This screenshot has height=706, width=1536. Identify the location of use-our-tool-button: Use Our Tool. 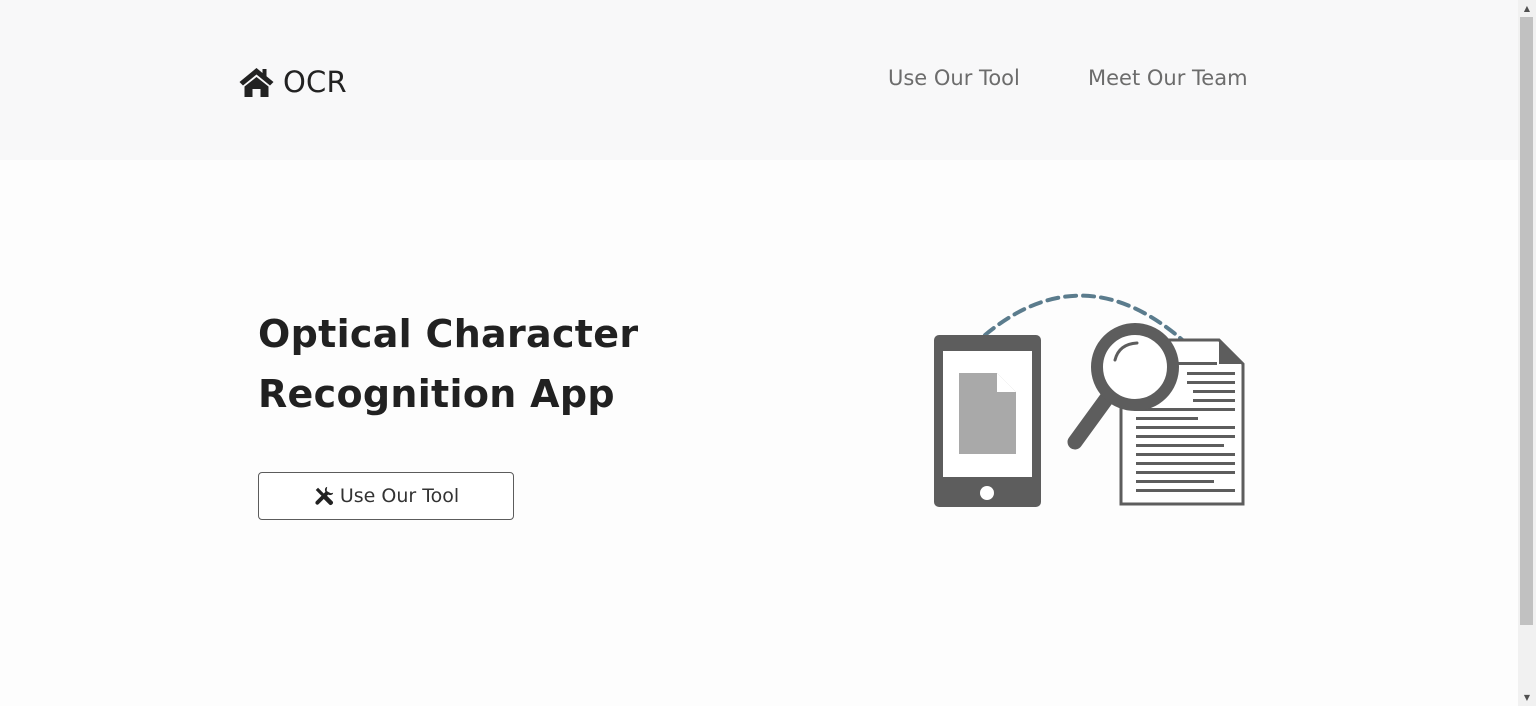
(386, 496).